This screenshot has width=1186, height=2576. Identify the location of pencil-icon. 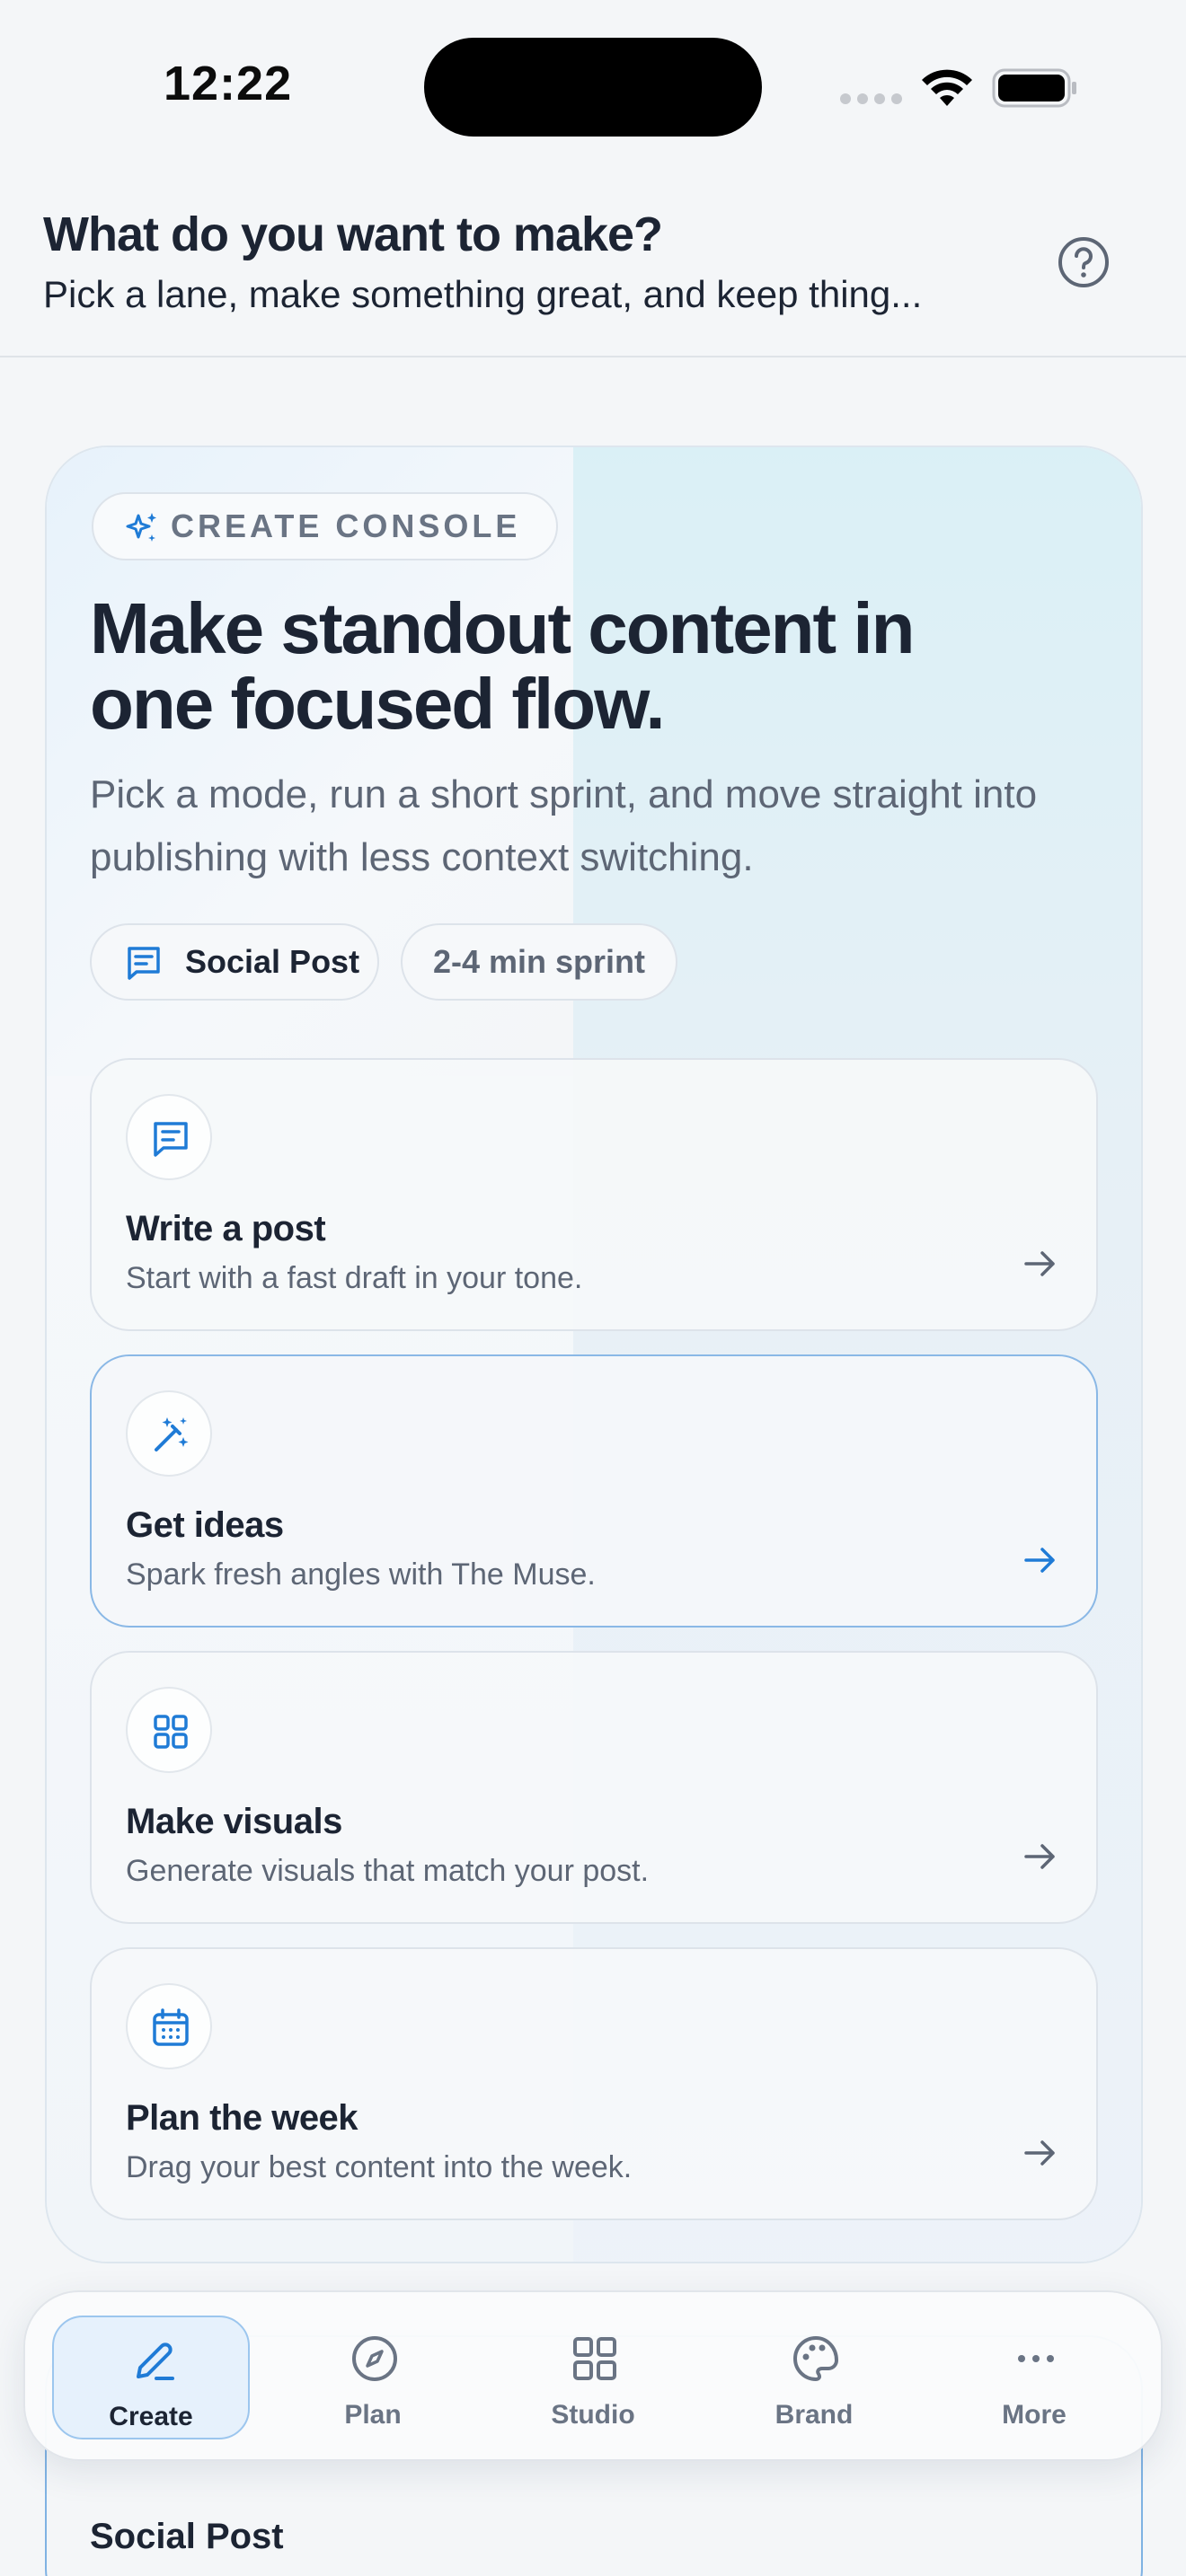
(155, 2361).